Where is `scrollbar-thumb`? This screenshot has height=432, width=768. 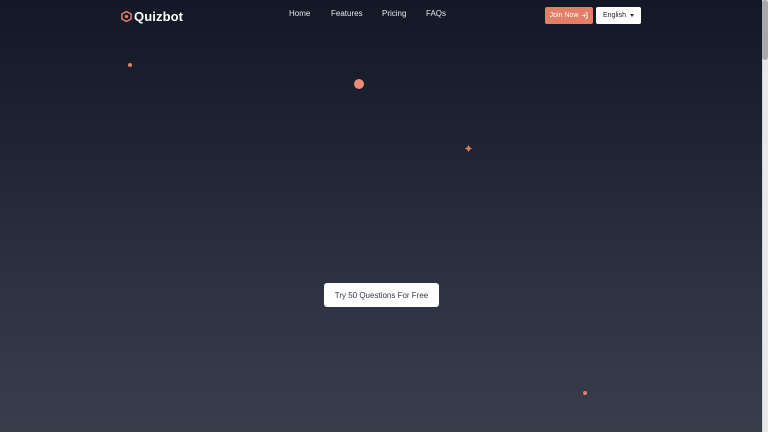
scrollbar-thumb is located at coordinates (765, 30).